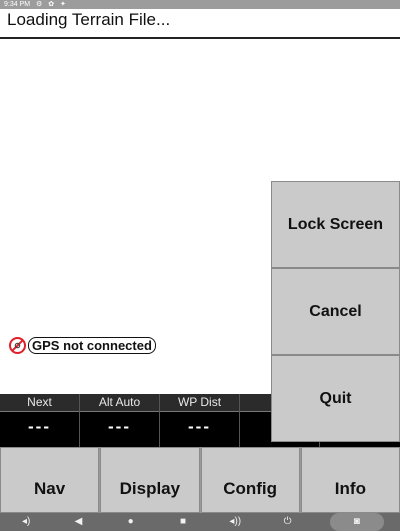  I want to click on recents-icon: ■, so click(183, 522).